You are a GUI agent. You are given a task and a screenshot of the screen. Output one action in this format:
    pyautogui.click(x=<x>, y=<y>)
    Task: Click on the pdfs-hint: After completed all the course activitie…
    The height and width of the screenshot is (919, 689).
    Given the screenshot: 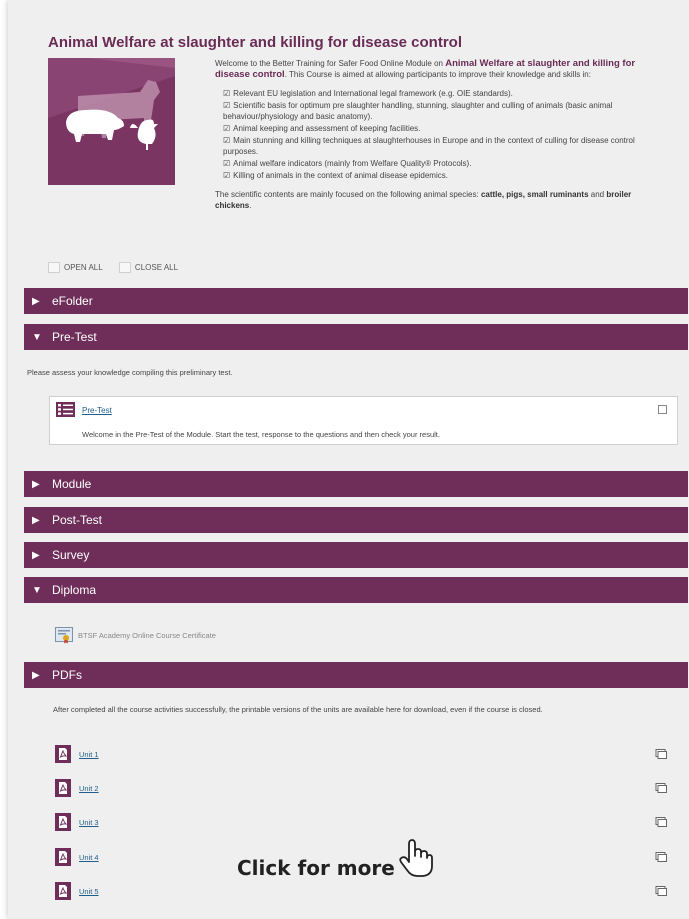 What is the action you would take?
    pyautogui.click(x=298, y=709)
    